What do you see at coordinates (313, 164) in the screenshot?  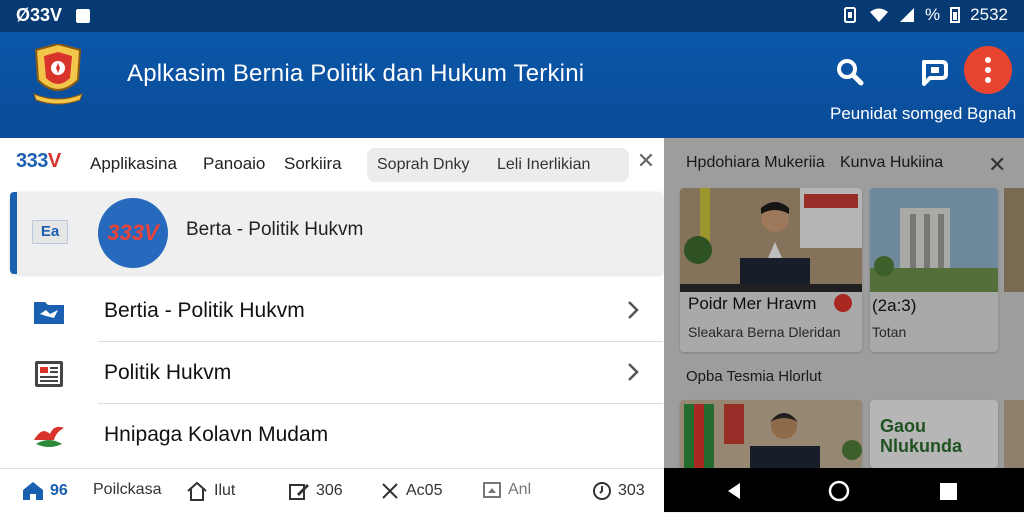 I see `tab-sorkiira: Sorkiira` at bounding box center [313, 164].